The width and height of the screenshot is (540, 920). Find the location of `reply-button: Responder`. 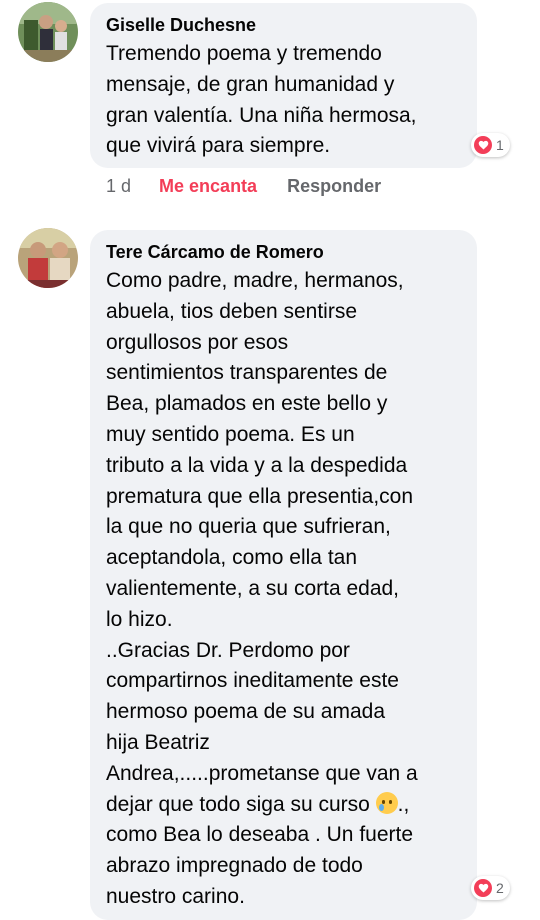

reply-button: Responder is located at coordinates (334, 186).